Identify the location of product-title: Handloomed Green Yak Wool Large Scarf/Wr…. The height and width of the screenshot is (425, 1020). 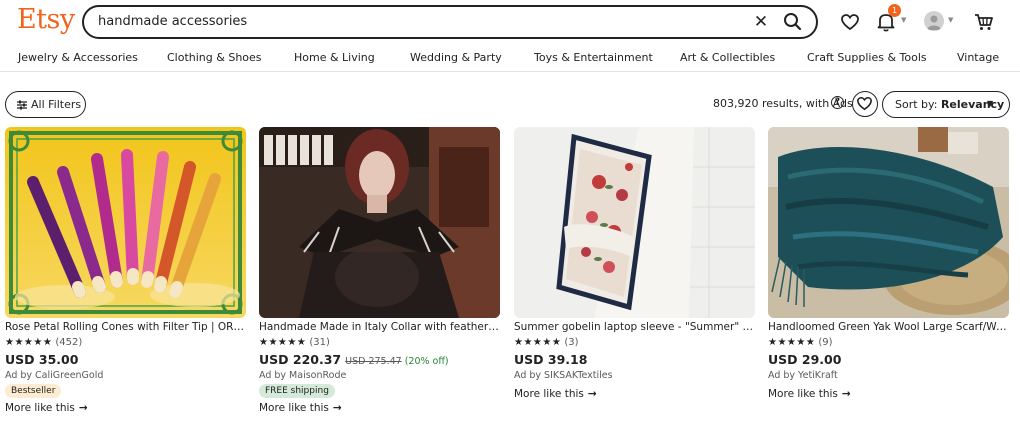
(888, 327).